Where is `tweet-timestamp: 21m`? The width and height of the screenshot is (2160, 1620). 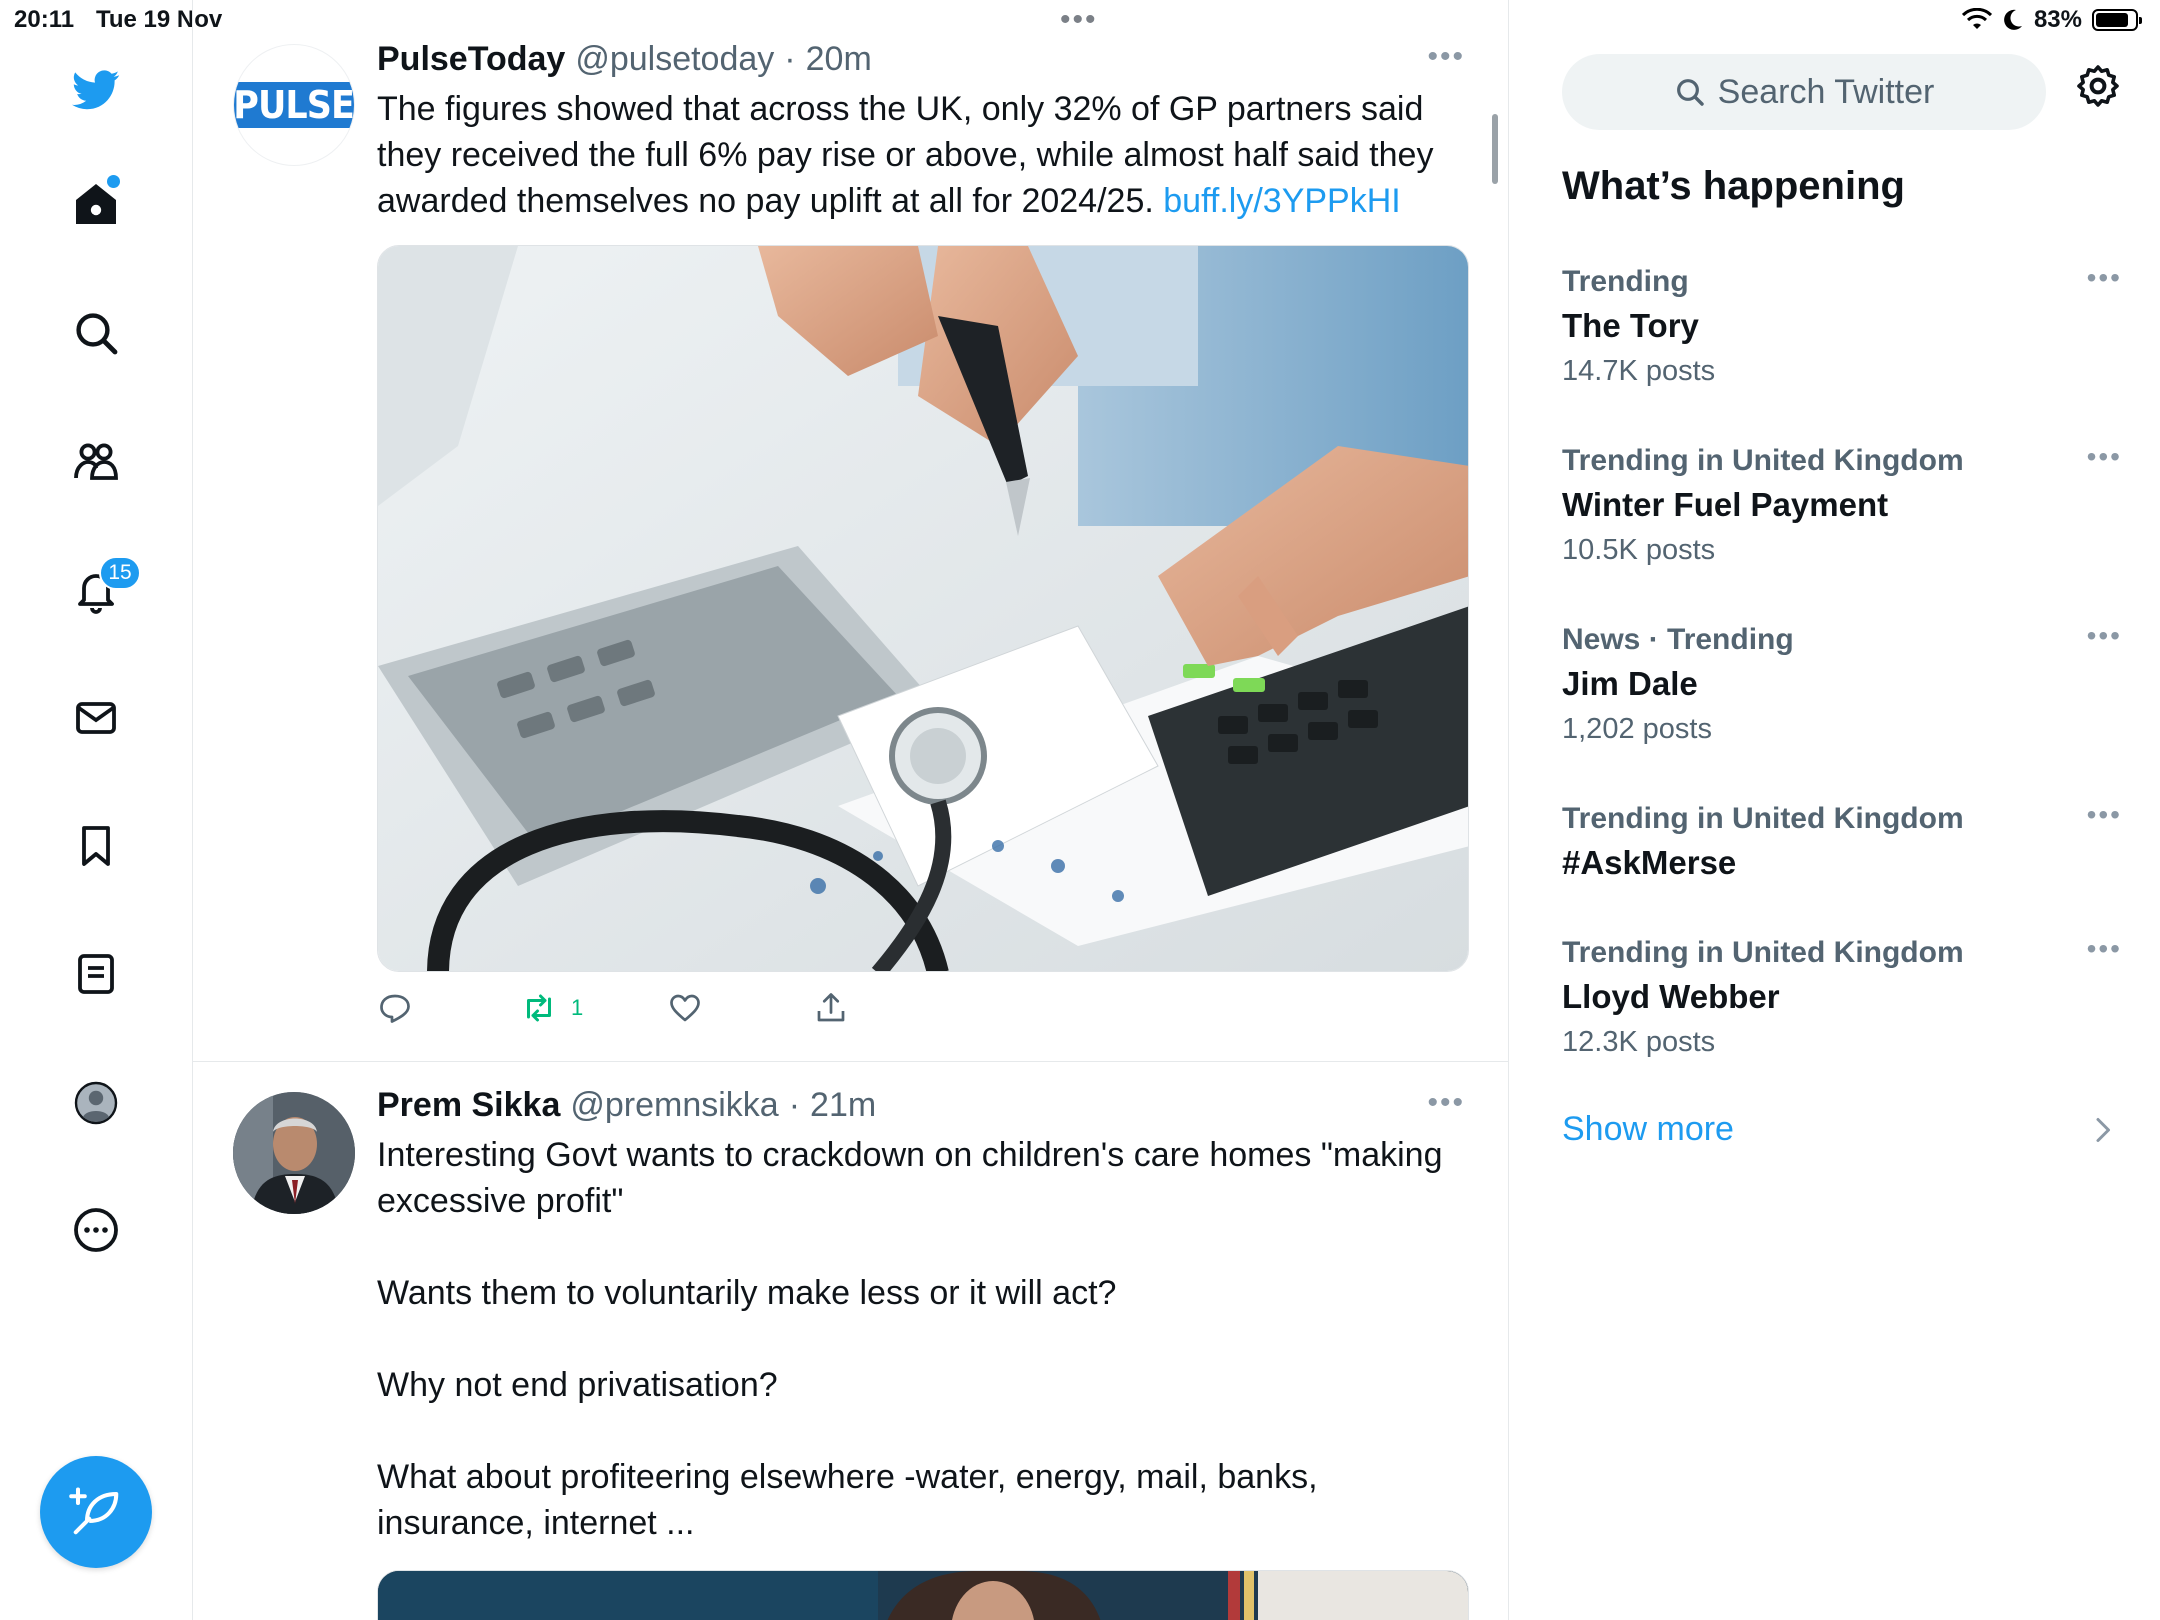 tweet-timestamp: 21m is located at coordinates (843, 1105).